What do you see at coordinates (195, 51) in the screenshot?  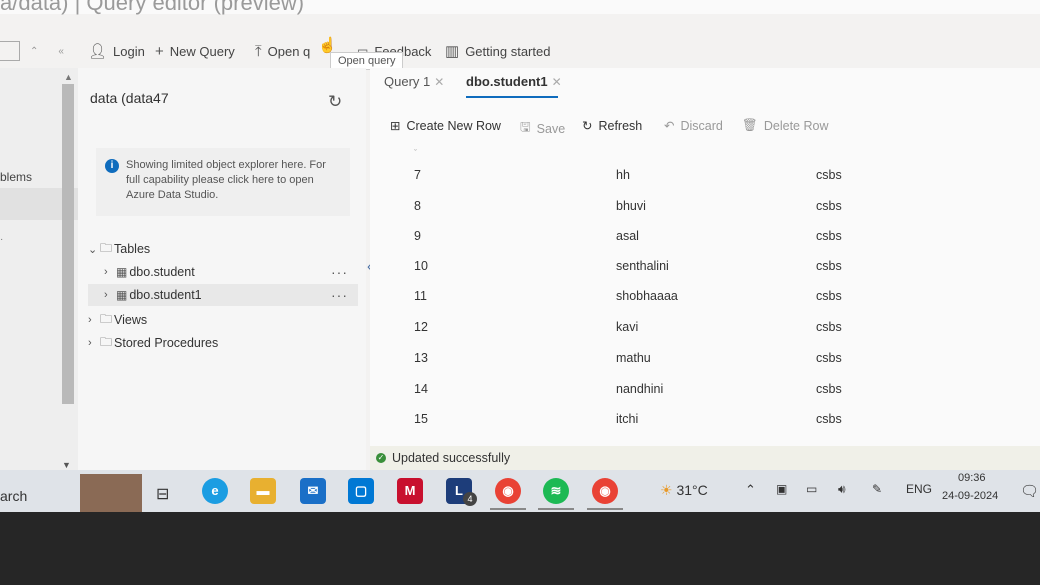 I see `new-query-button: + New Query` at bounding box center [195, 51].